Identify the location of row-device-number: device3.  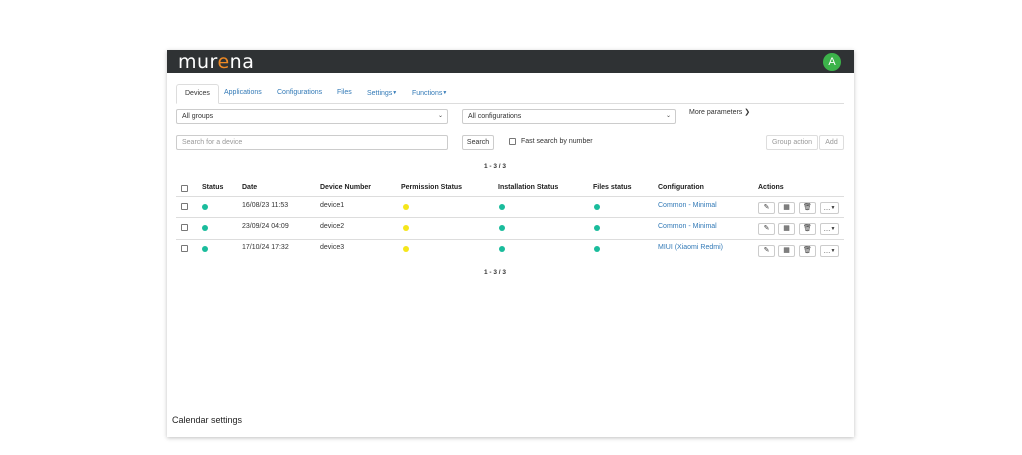
(332, 247).